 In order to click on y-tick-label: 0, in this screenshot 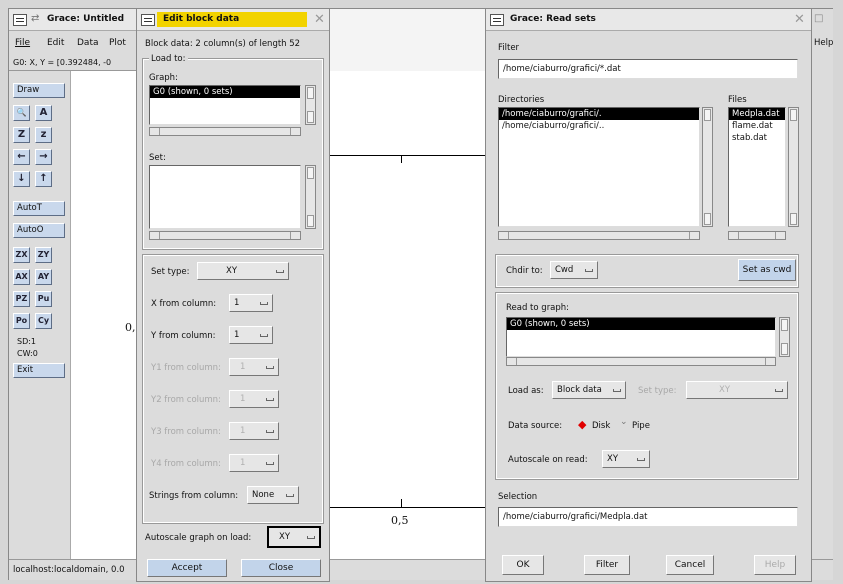, I will do `click(130, 327)`.